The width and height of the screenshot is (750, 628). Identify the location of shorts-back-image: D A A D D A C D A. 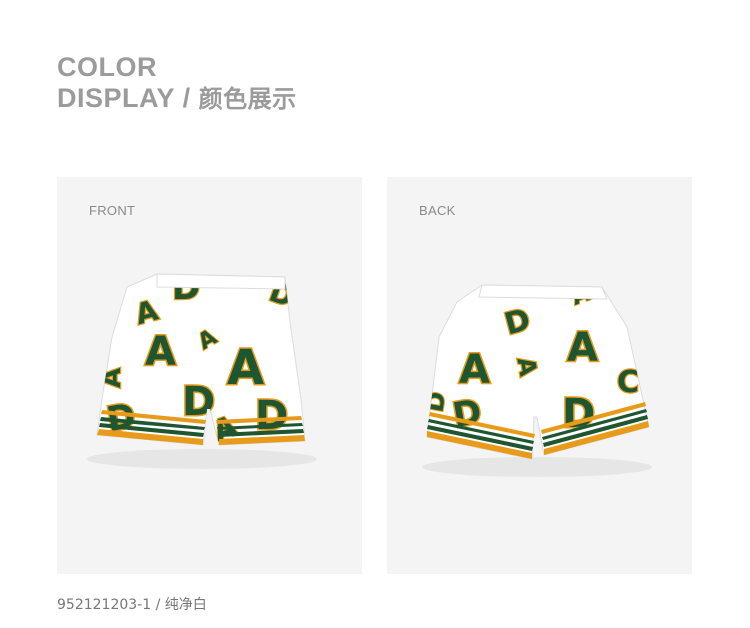
(537, 380).